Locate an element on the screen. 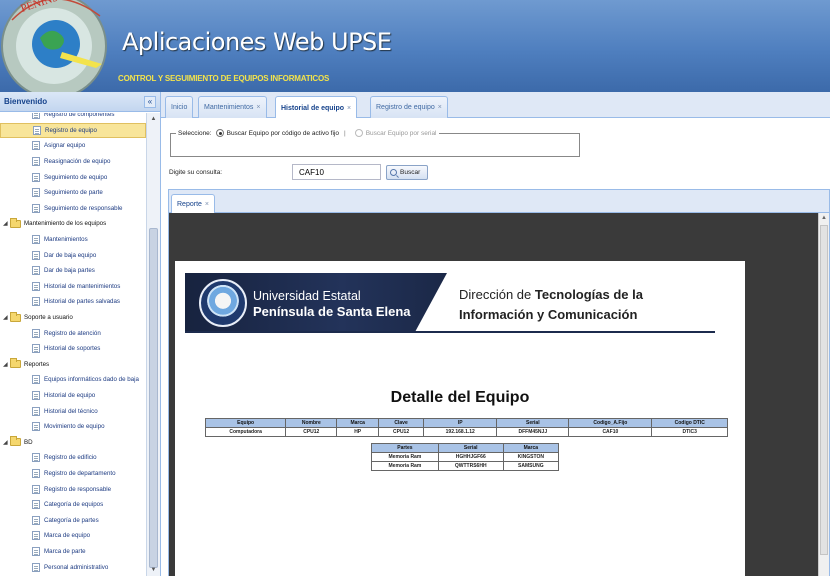 This screenshot has height=576, width=830. tree-item-label: Marca de parte is located at coordinates (65, 551).